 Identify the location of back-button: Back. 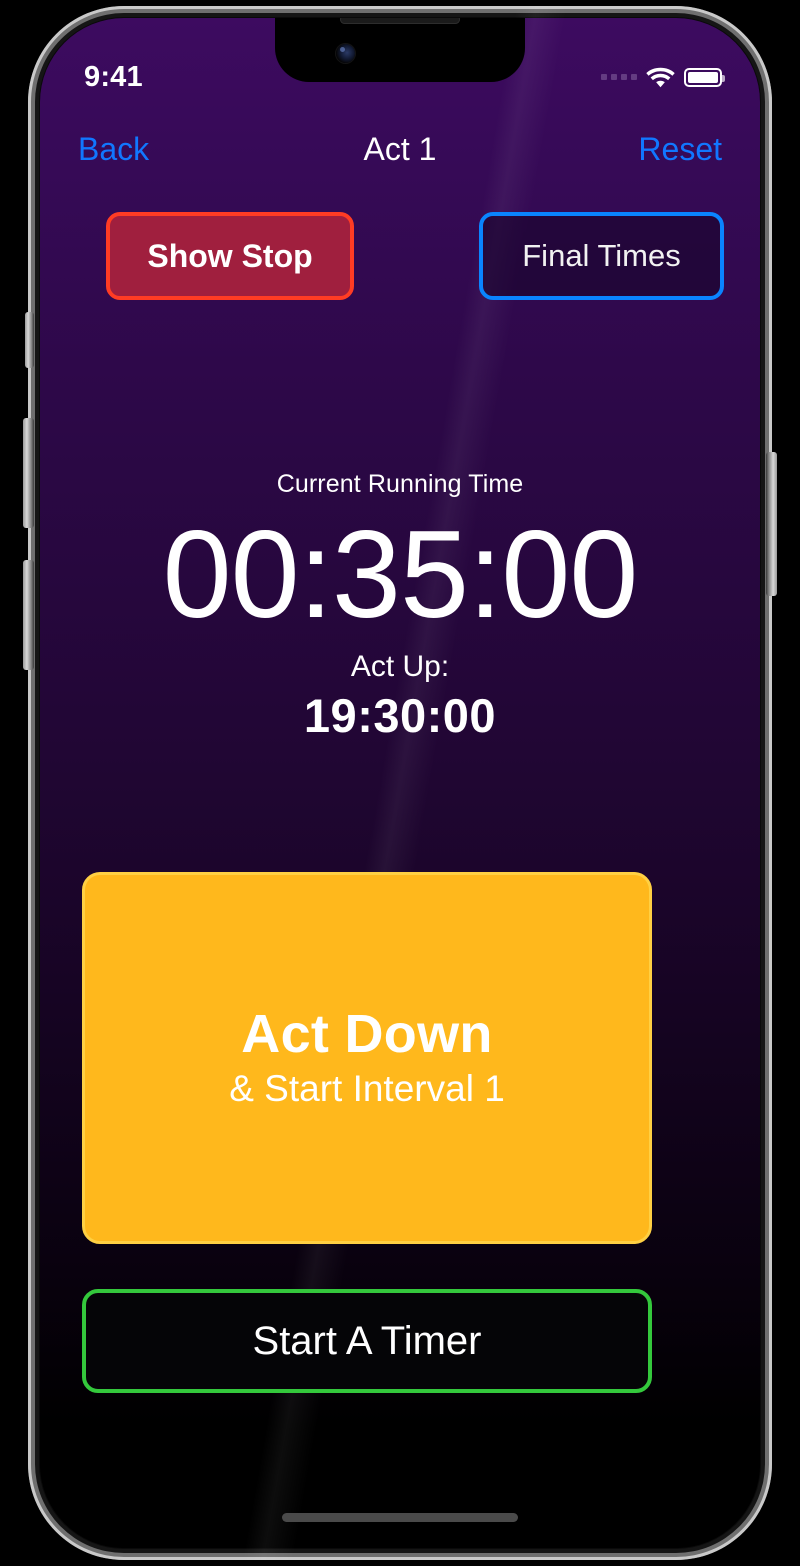
(113, 149).